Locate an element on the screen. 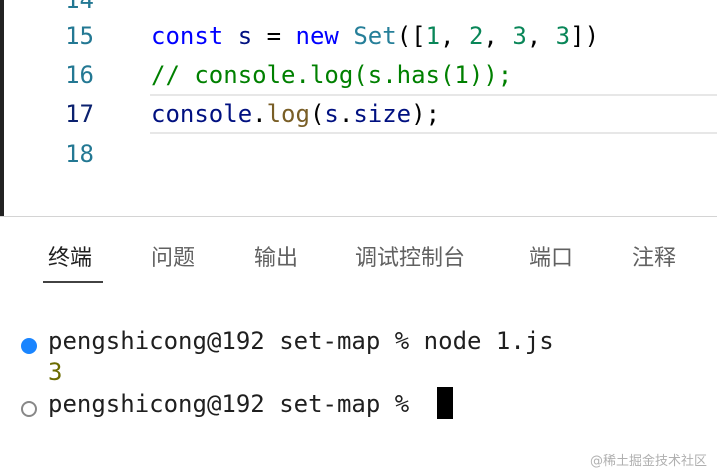  watermark: @稀土掘金技术社区 is located at coordinates (648, 461).